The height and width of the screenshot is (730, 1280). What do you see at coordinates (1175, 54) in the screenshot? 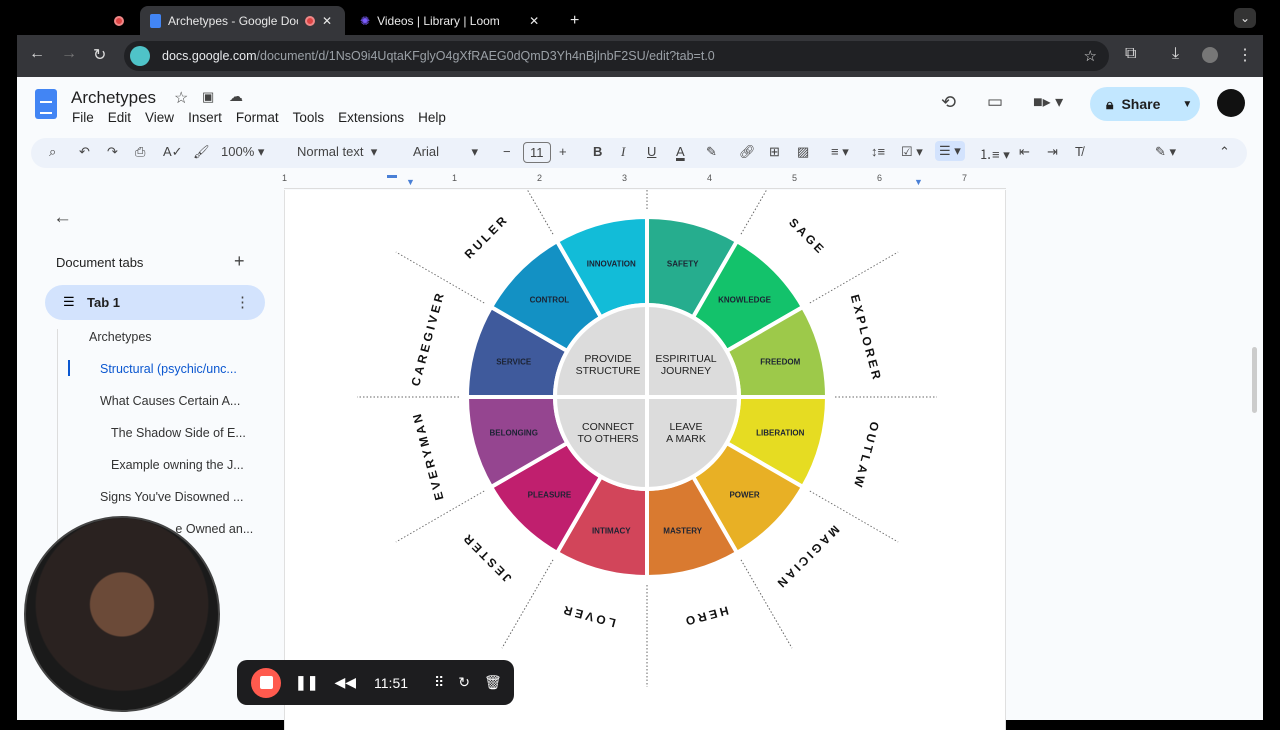
I see `download-icon: ⤓` at bounding box center [1175, 54].